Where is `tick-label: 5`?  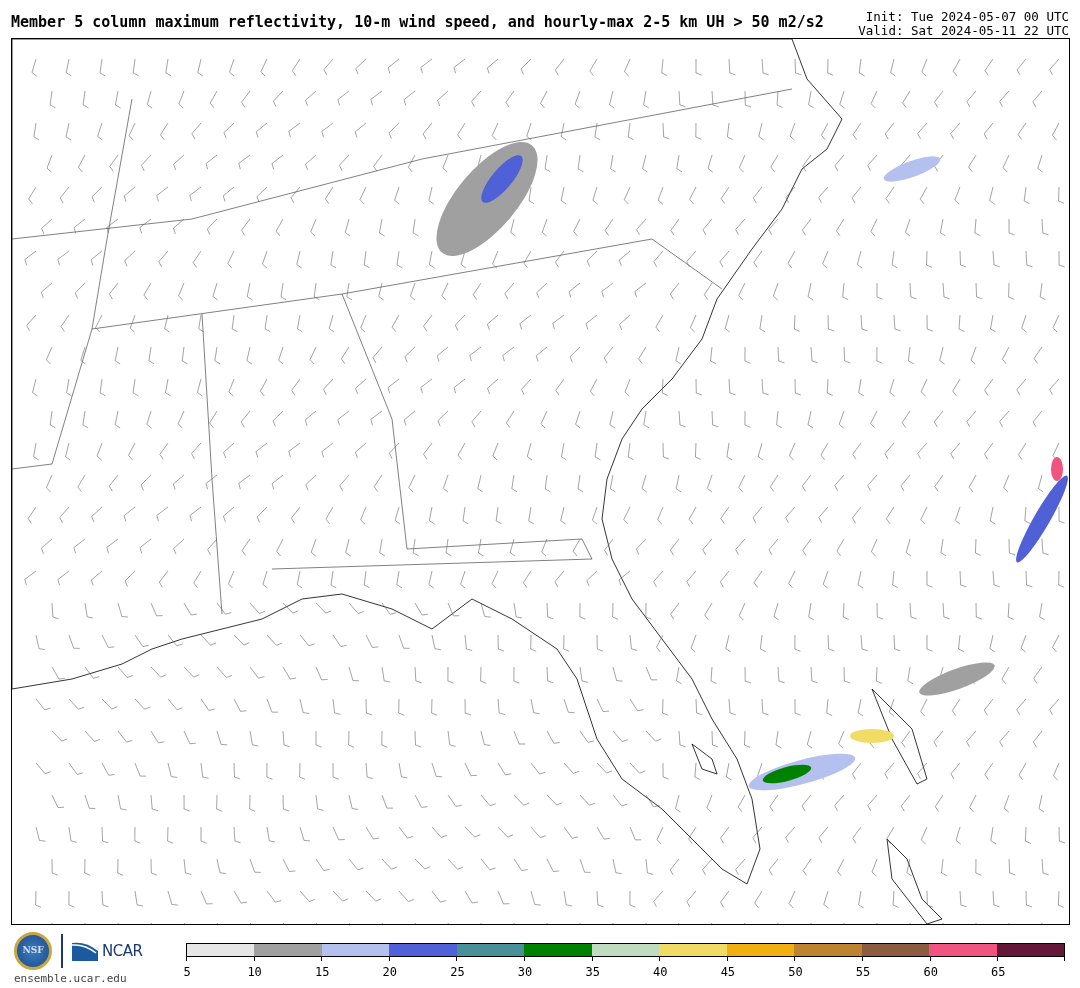 tick-label: 5 is located at coordinates (187, 972).